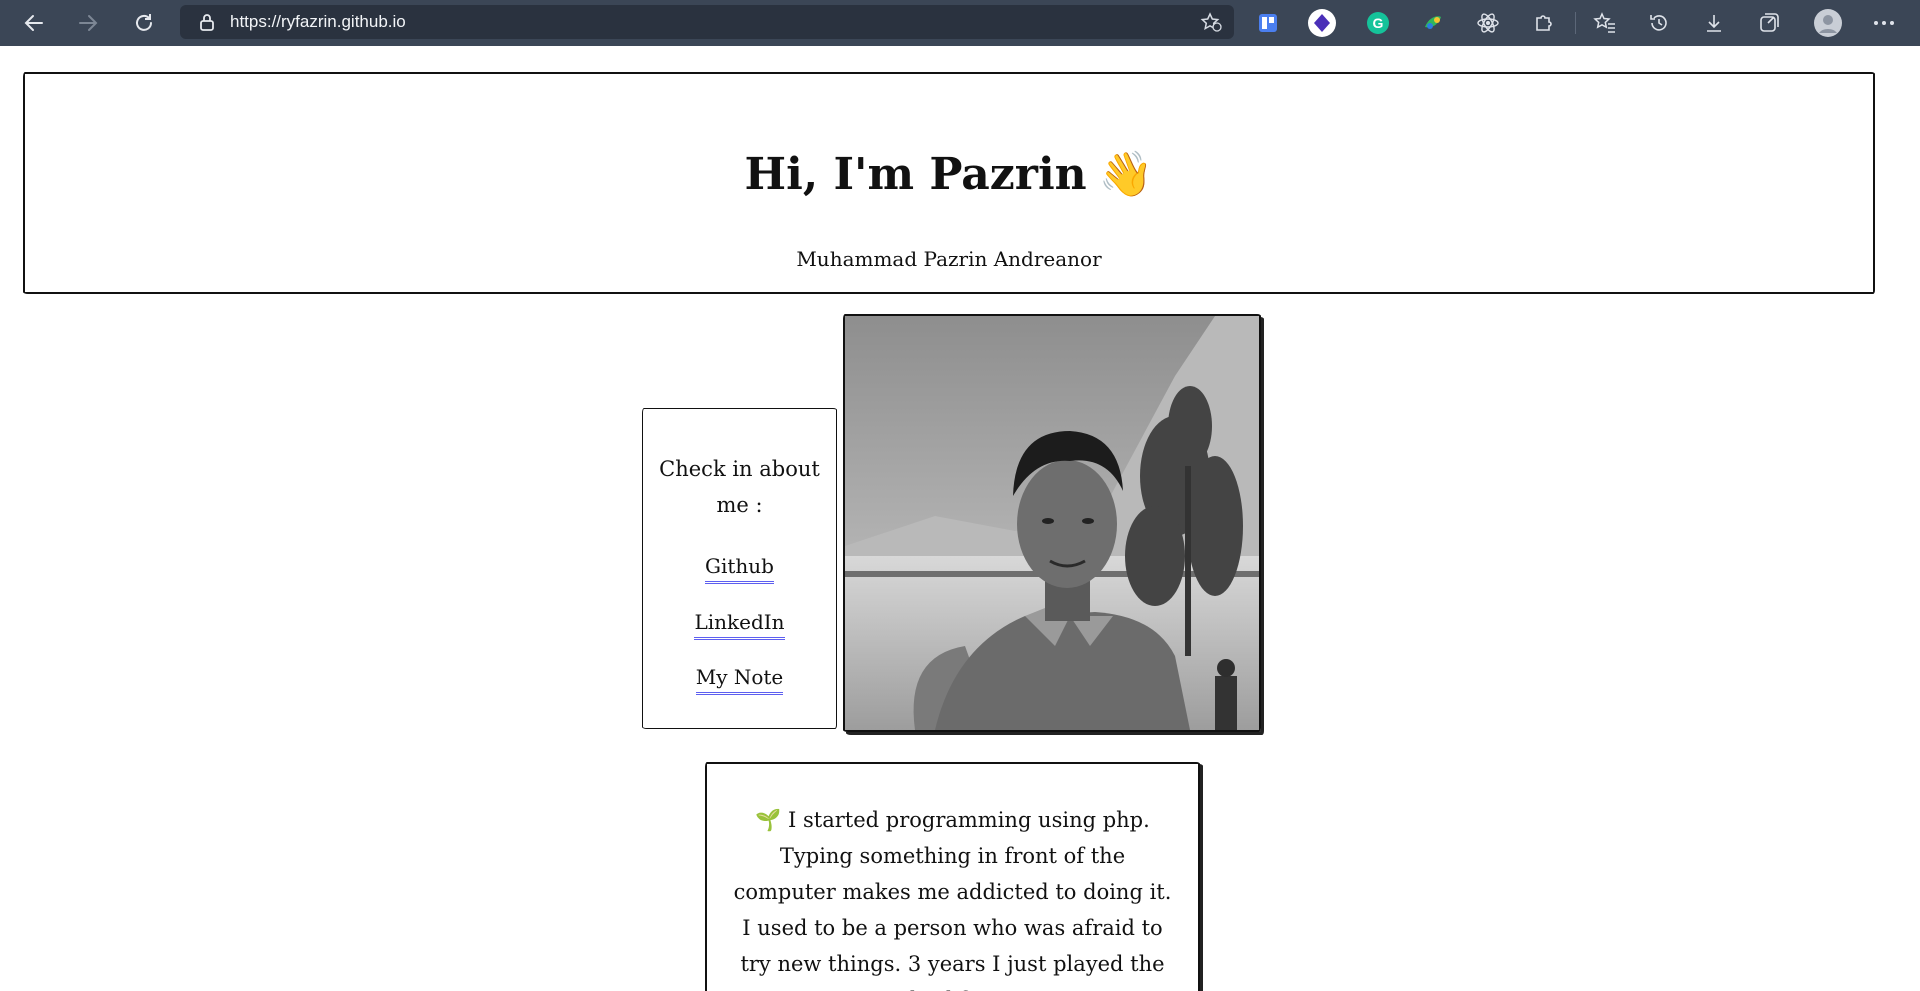  I want to click on page-title: Hi, I'm Pazrin 👋, so click(949, 174).